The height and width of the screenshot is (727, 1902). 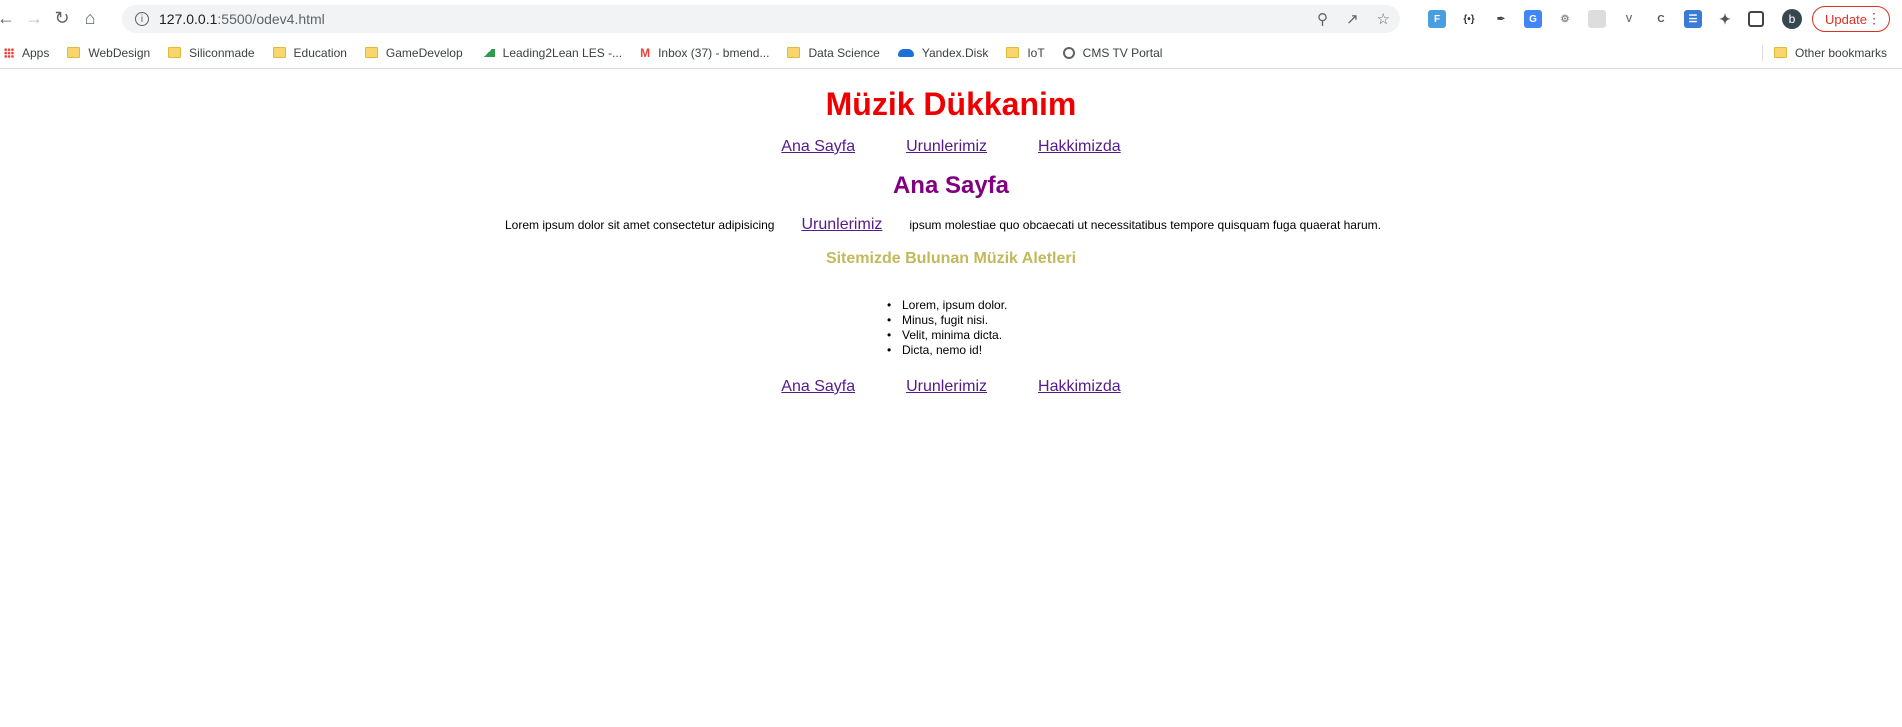 I want to click on extension-c-icon: C, so click(x=1661, y=19).